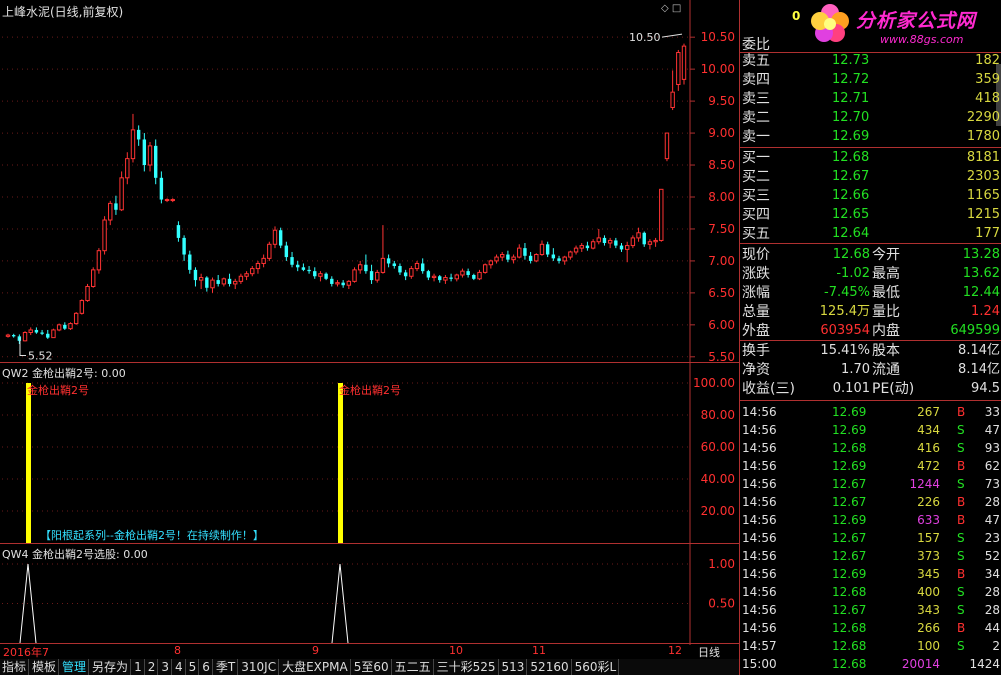 The image size is (1001, 675). What do you see at coordinates (111, 667) in the screenshot?
I see `bottom-tab: 另存为` at bounding box center [111, 667].